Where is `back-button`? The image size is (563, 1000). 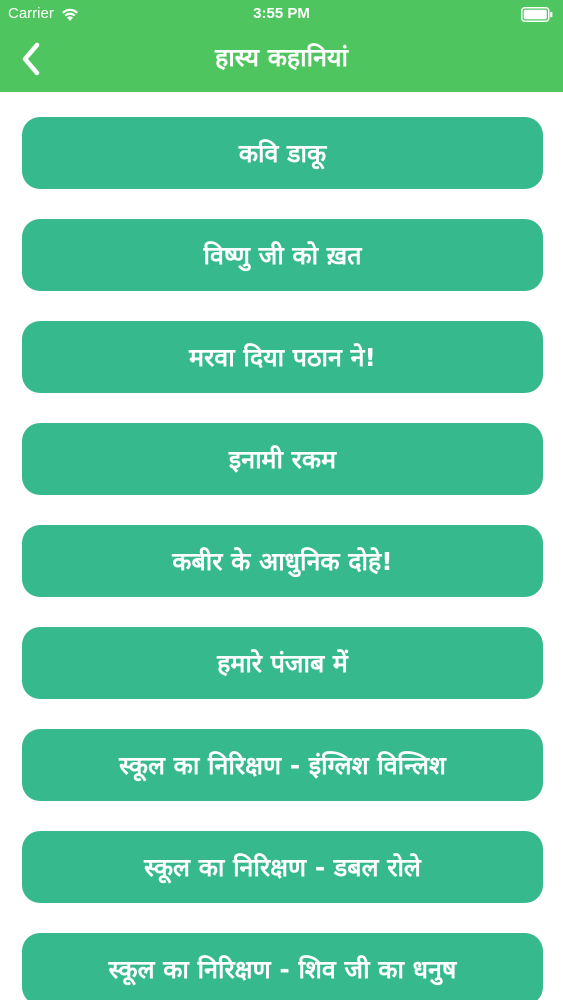
back-button is located at coordinates (31, 59).